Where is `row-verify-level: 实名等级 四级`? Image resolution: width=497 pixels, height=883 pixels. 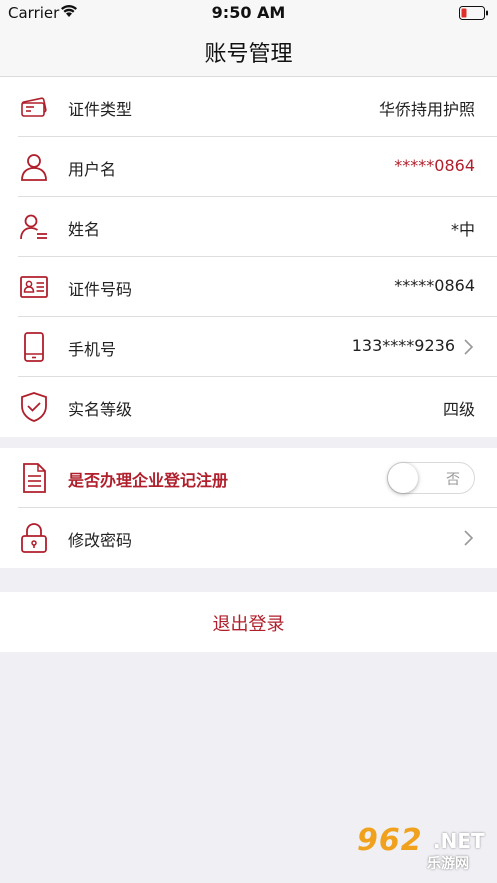
row-verify-level: 实名等级 四级 is located at coordinates (248, 407).